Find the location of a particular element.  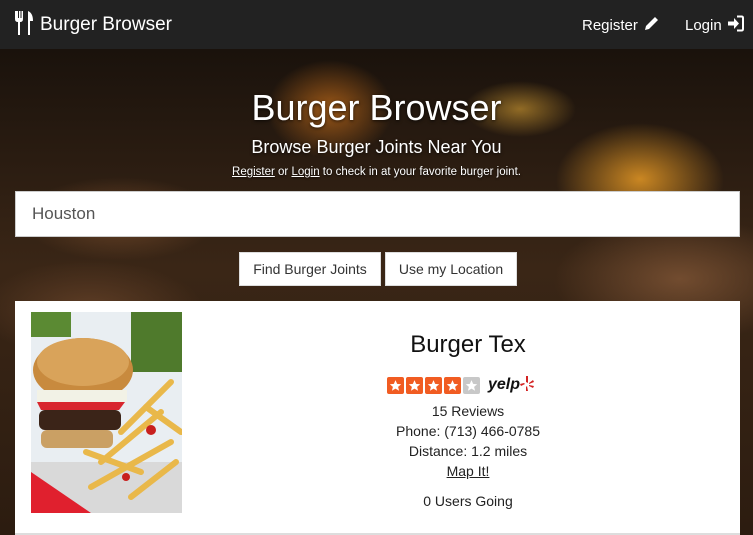

phone-number: Phone: (713) 466-0785 is located at coordinates (468, 431).